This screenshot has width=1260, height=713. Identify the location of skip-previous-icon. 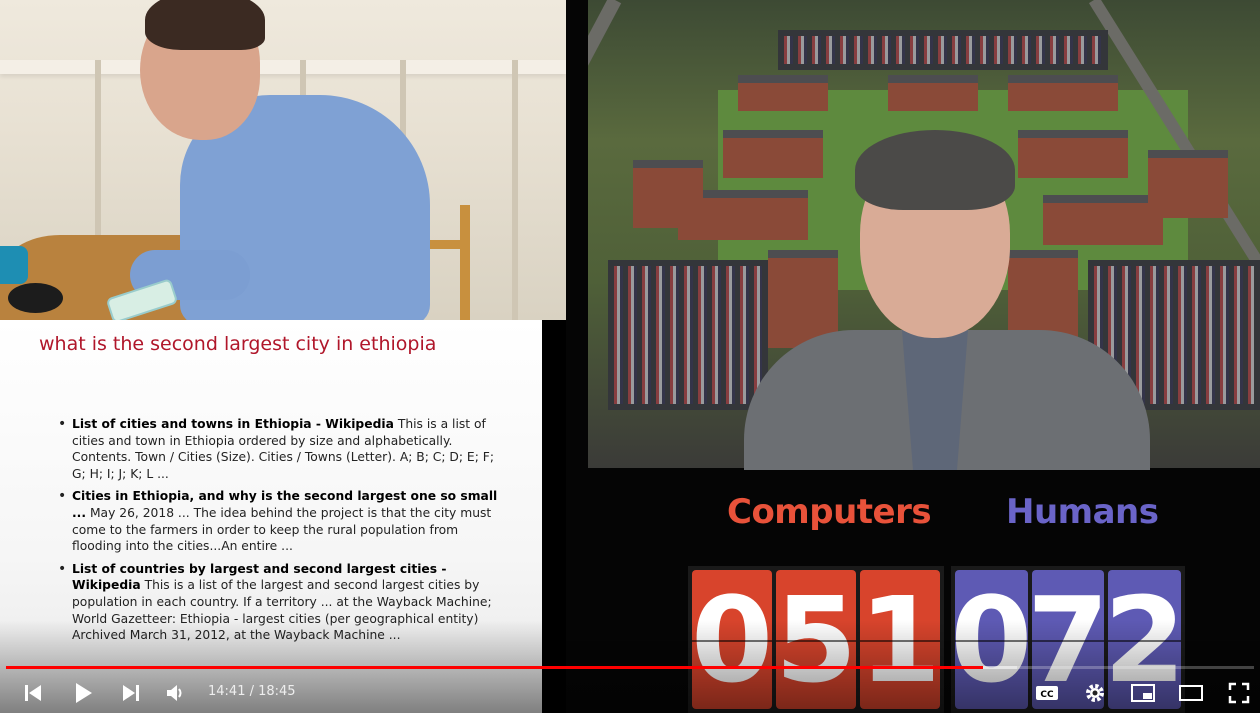
(33, 693).